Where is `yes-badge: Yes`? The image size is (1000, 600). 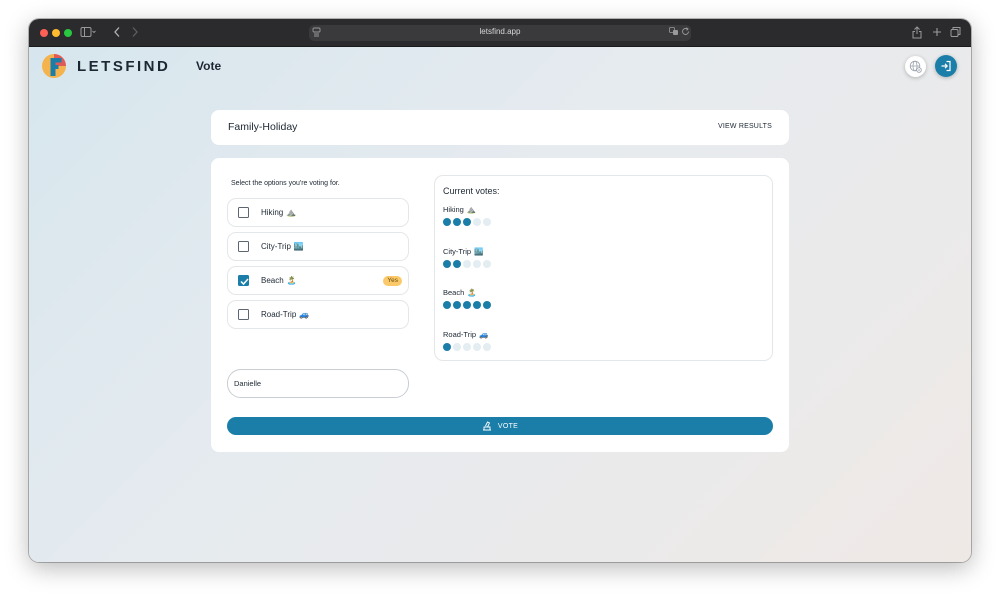
yes-badge: Yes is located at coordinates (392, 281).